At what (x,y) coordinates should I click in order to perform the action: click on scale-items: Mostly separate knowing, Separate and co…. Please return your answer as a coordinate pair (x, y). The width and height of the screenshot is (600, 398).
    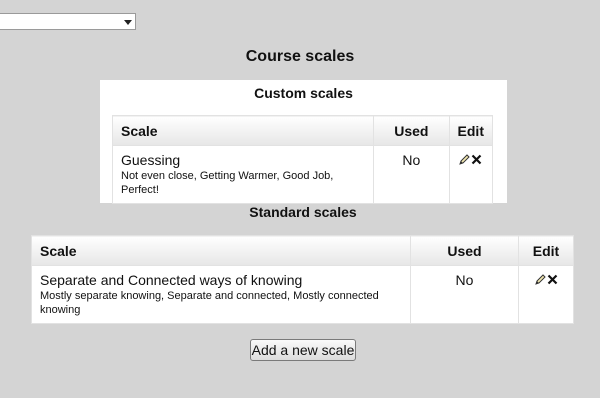
    Looking at the image, I should click on (209, 303).